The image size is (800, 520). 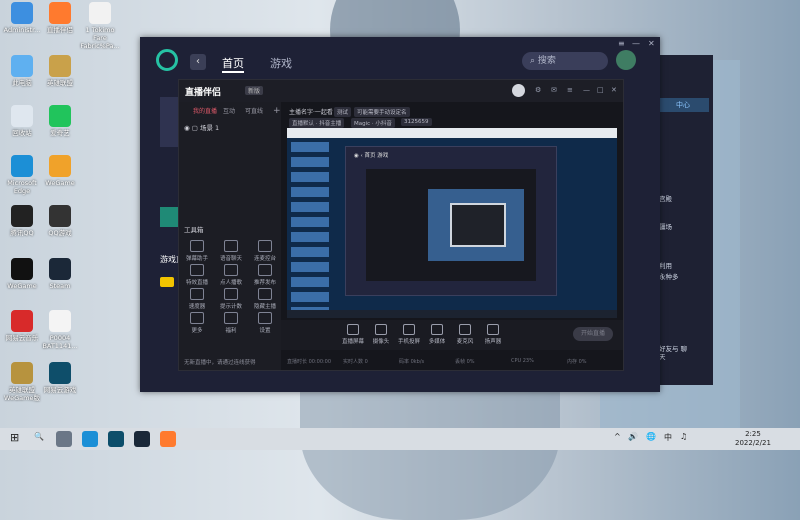 I want to click on version-badge: 新版, so click(x=254, y=90).